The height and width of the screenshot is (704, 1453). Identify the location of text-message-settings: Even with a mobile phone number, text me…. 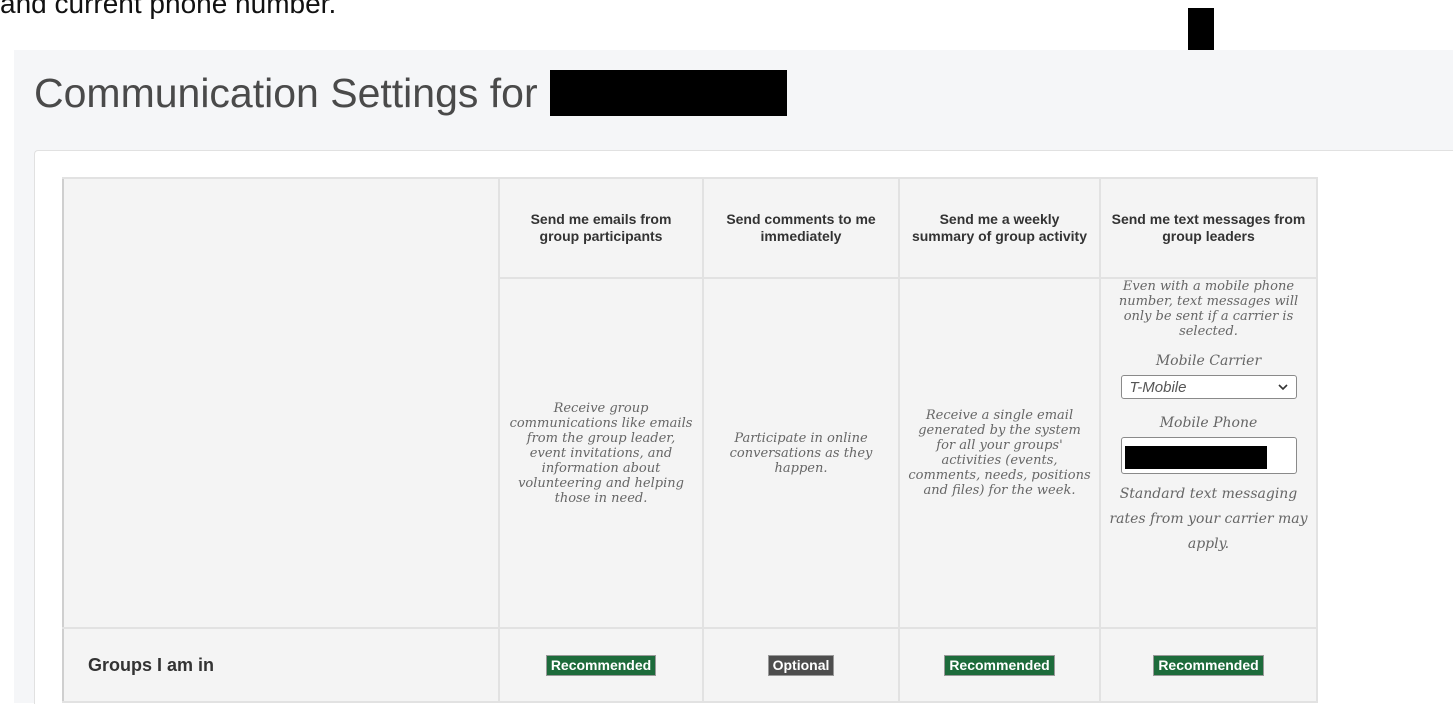
(1208, 453).